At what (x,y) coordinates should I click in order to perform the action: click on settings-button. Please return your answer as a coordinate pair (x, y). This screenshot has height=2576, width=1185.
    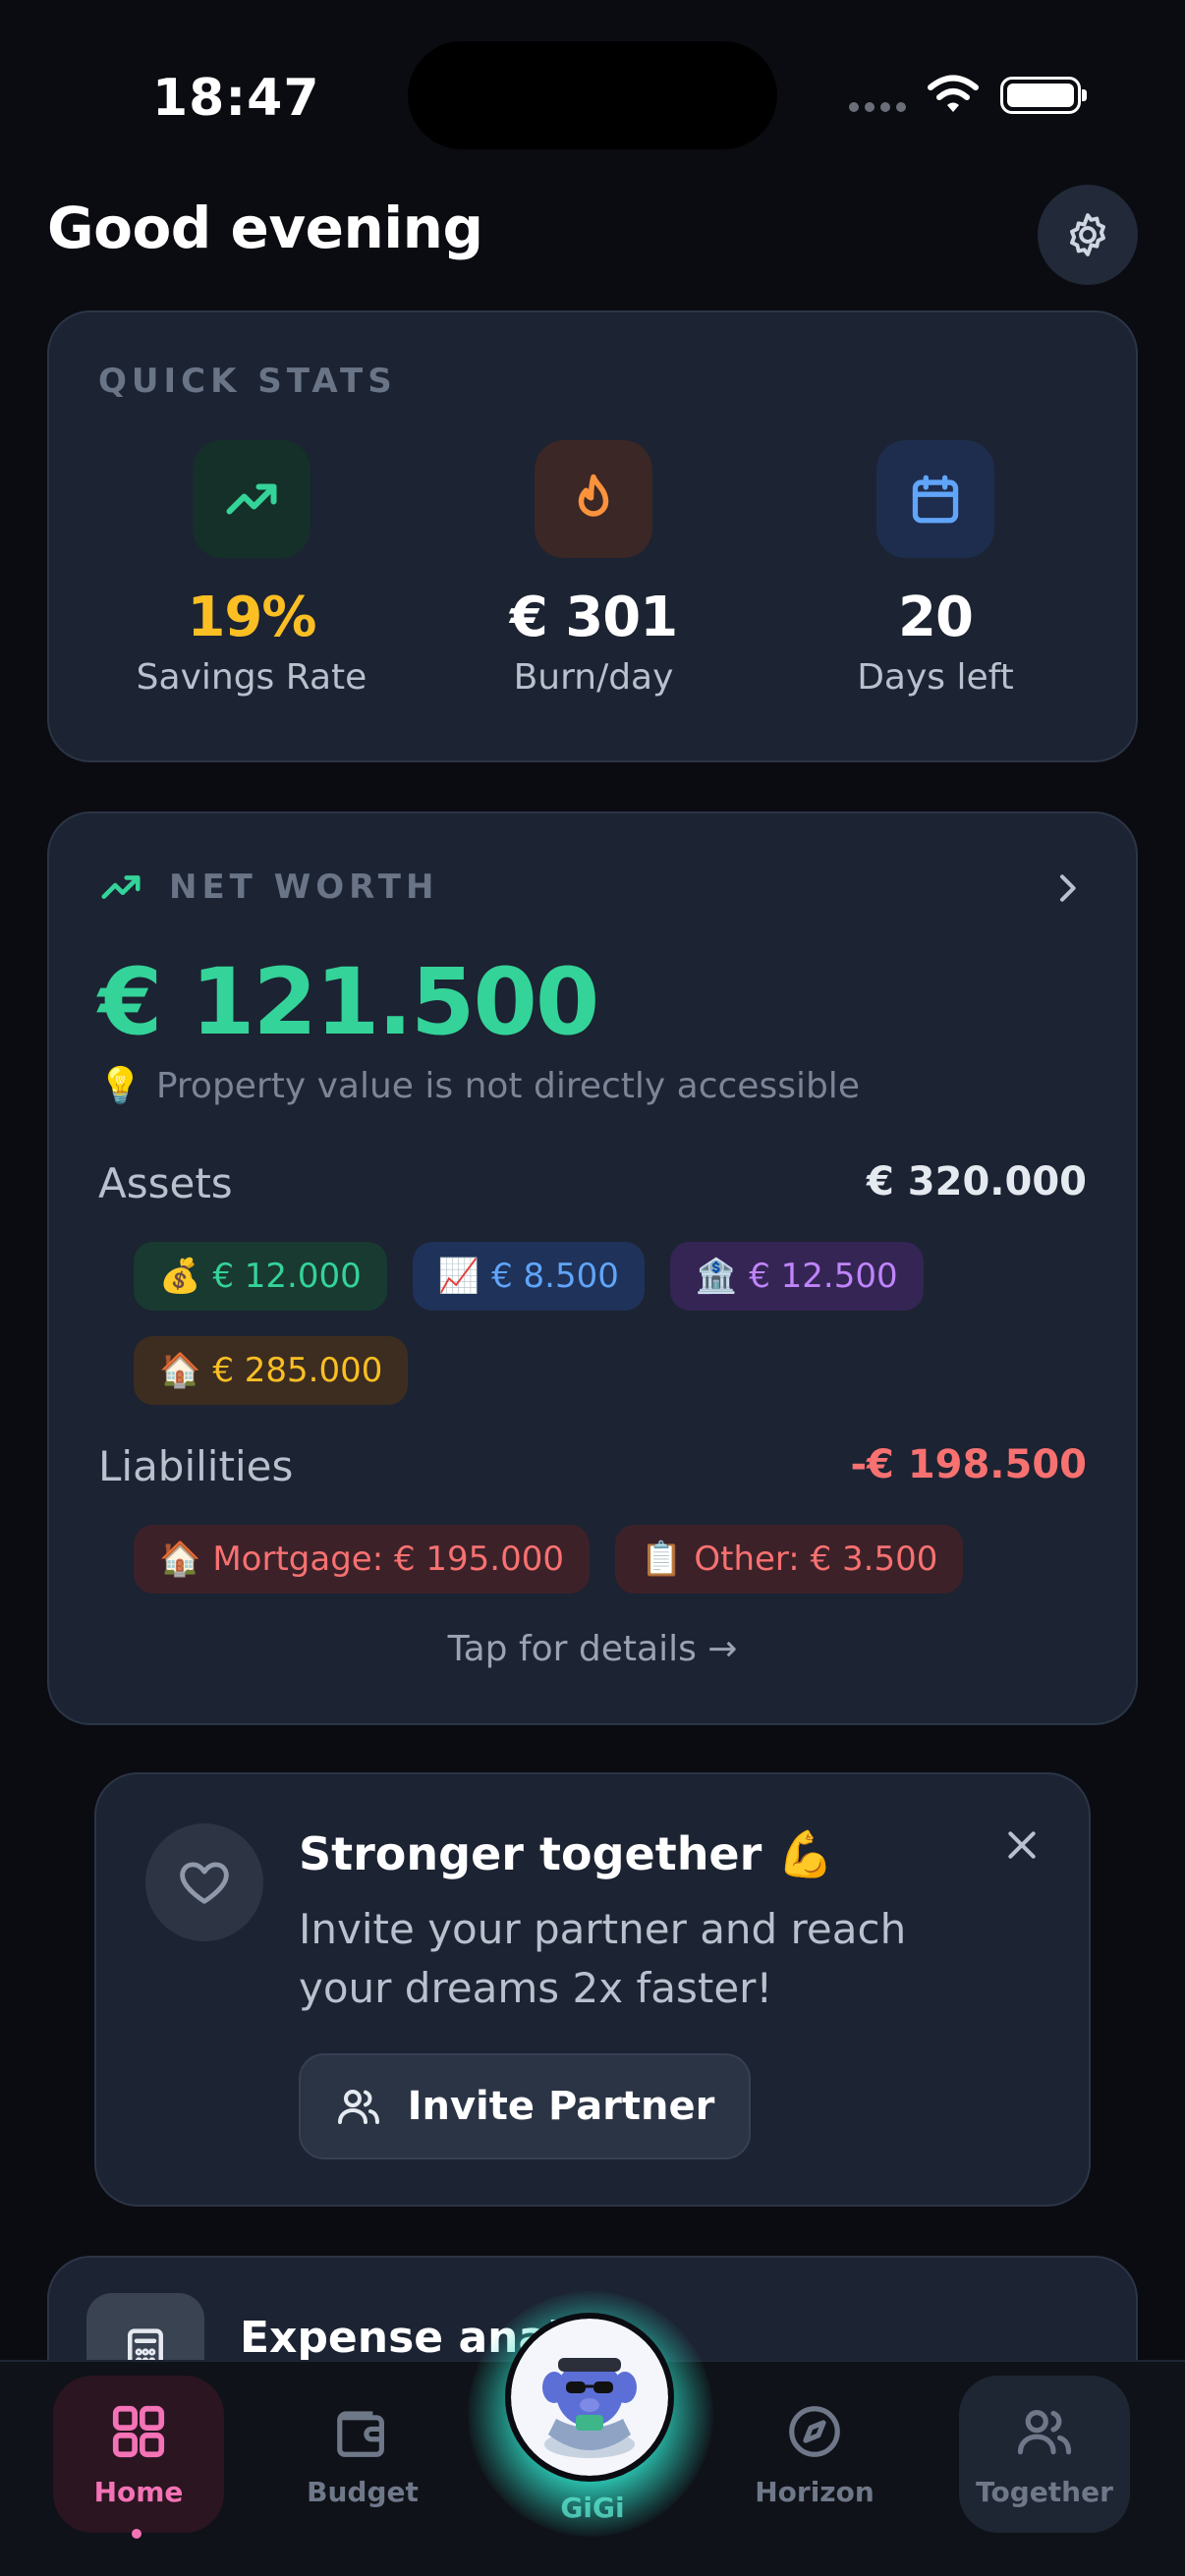
    Looking at the image, I should click on (1088, 235).